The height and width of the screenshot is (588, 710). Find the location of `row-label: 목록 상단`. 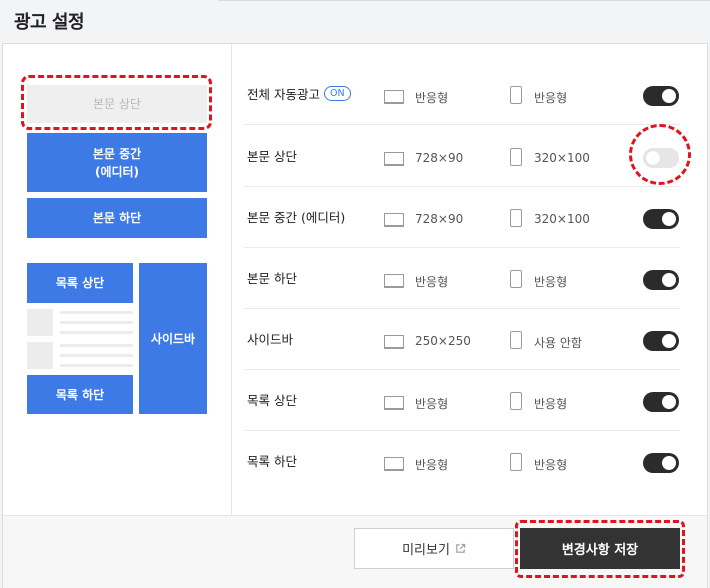

row-label: 목록 상단 is located at coordinates (272, 400).